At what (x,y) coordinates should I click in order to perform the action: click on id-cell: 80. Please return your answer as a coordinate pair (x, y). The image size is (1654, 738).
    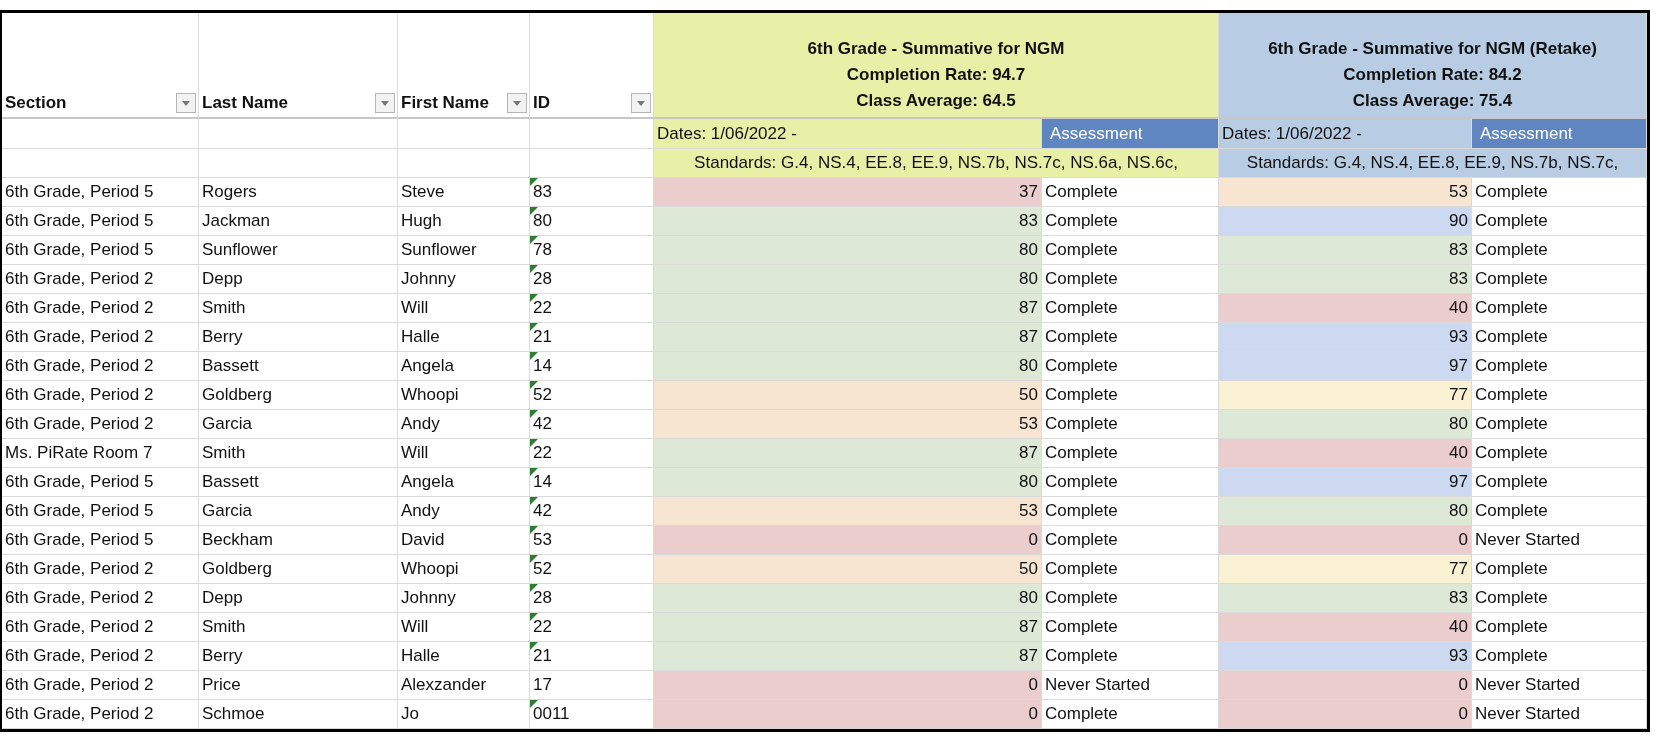
    Looking at the image, I should click on (592, 221).